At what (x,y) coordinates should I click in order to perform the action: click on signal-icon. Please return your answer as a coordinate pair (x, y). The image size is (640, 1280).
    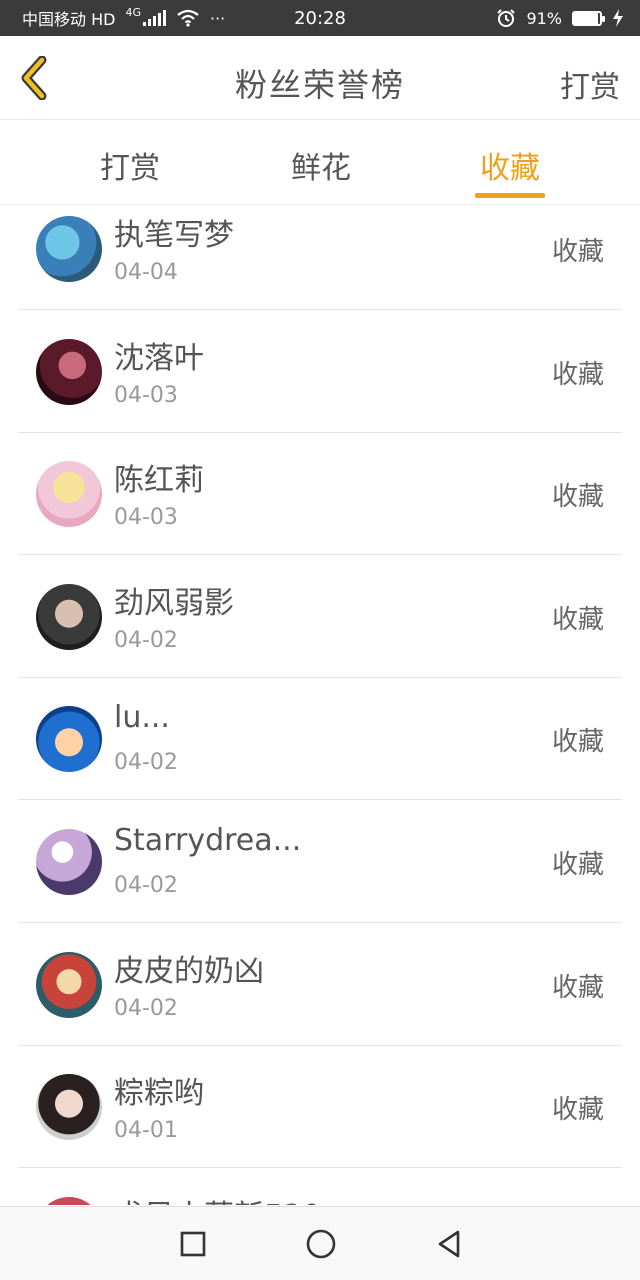
    Looking at the image, I should click on (154, 18).